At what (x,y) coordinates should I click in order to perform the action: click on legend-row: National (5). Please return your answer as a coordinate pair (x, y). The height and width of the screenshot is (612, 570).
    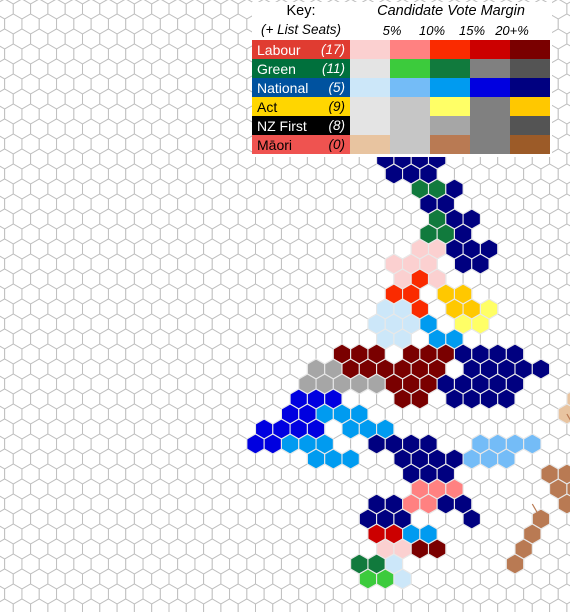
    Looking at the image, I should click on (401, 87).